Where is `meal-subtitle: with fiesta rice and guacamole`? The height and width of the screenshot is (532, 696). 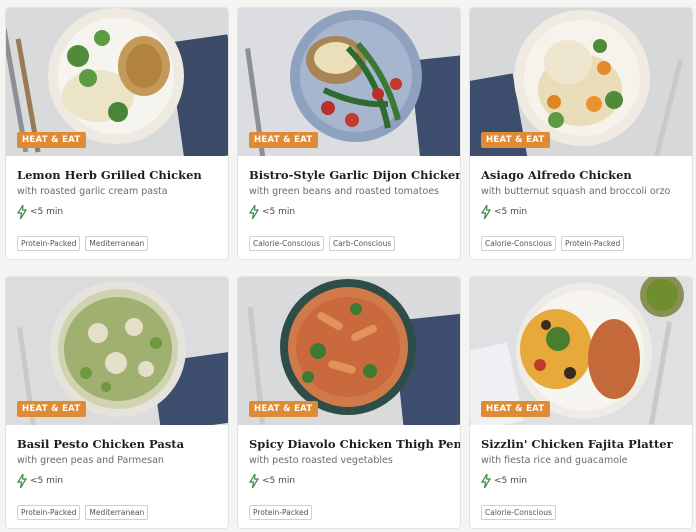
meal-subtitle: with fiesta rice and guacamole is located at coordinates (554, 460).